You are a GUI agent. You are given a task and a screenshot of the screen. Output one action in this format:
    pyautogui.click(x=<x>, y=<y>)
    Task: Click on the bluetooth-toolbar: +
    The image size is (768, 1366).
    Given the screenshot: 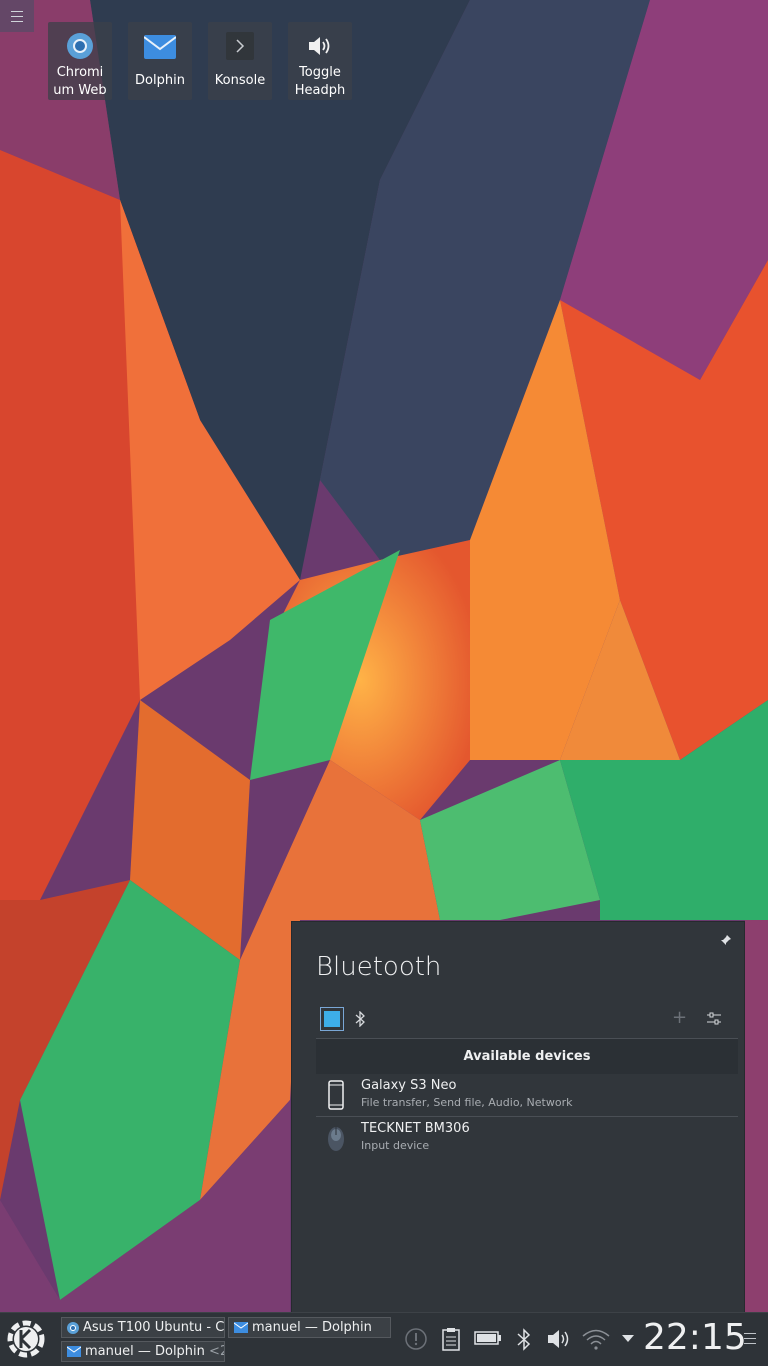 What is the action you would take?
    pyautogui.click(x=527, y=1020)
    